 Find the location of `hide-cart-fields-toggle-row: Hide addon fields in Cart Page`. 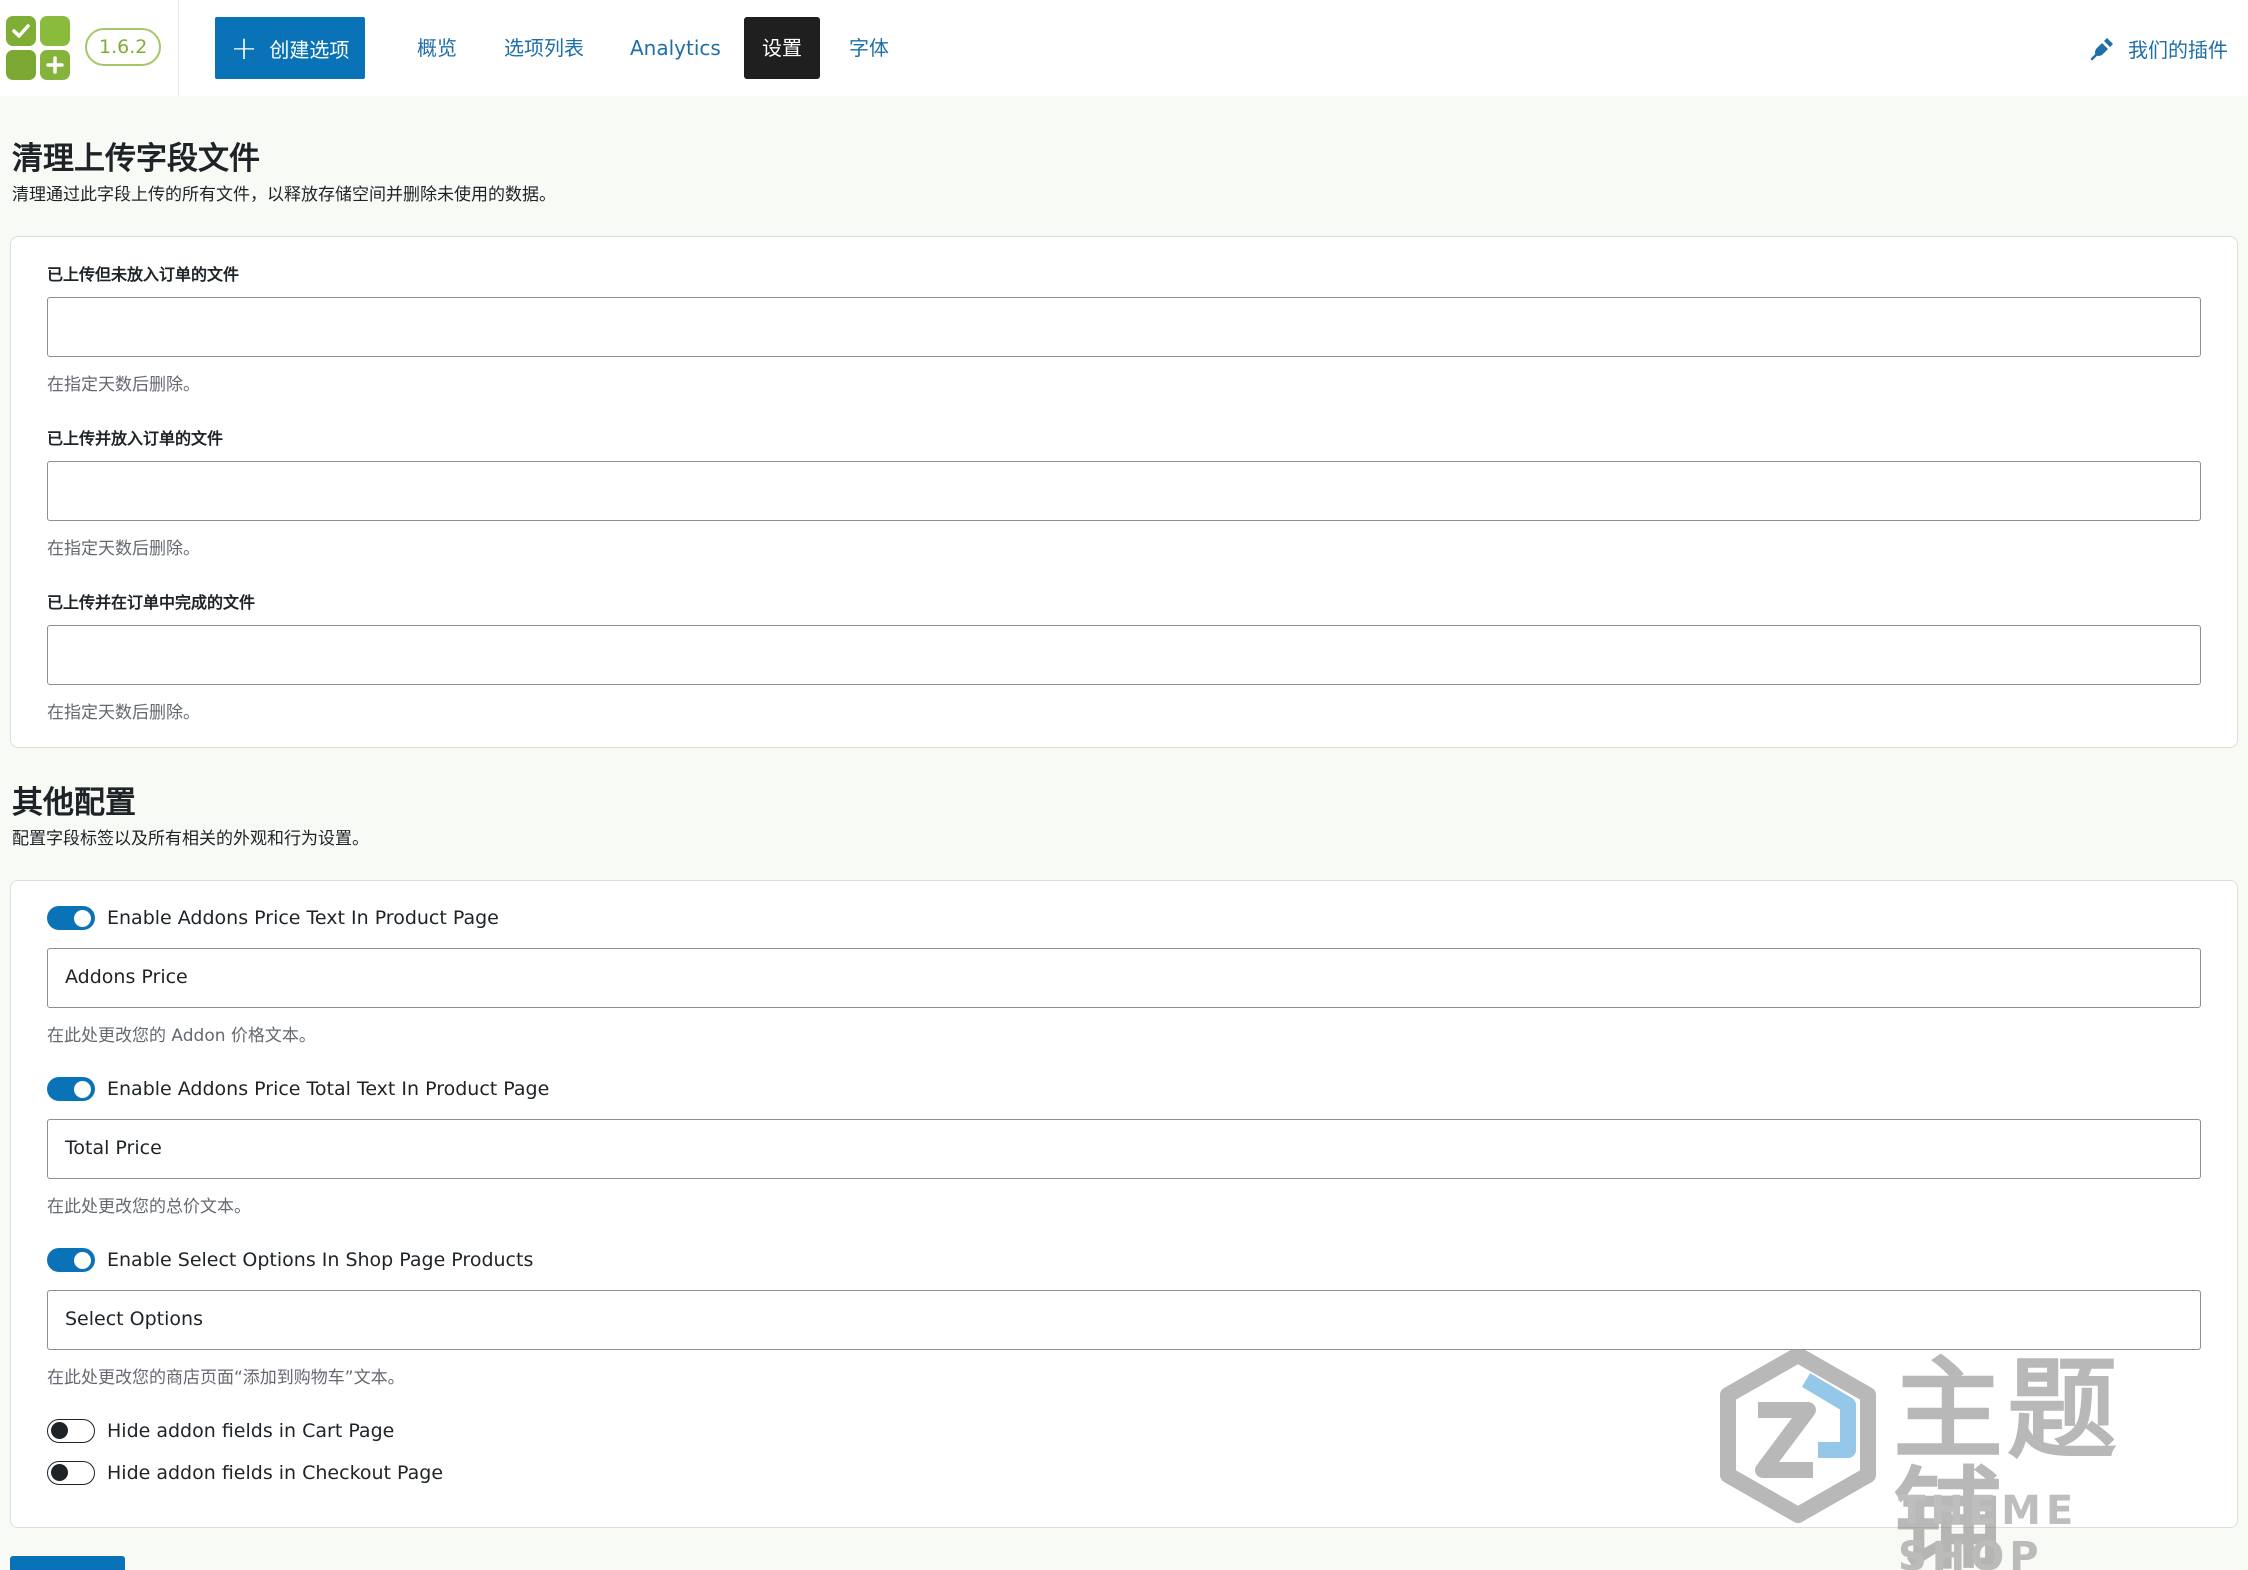

hide-cart-fields-toggle-row: Hide addon fields in Cart Page is located at coordinates (220, 1431).